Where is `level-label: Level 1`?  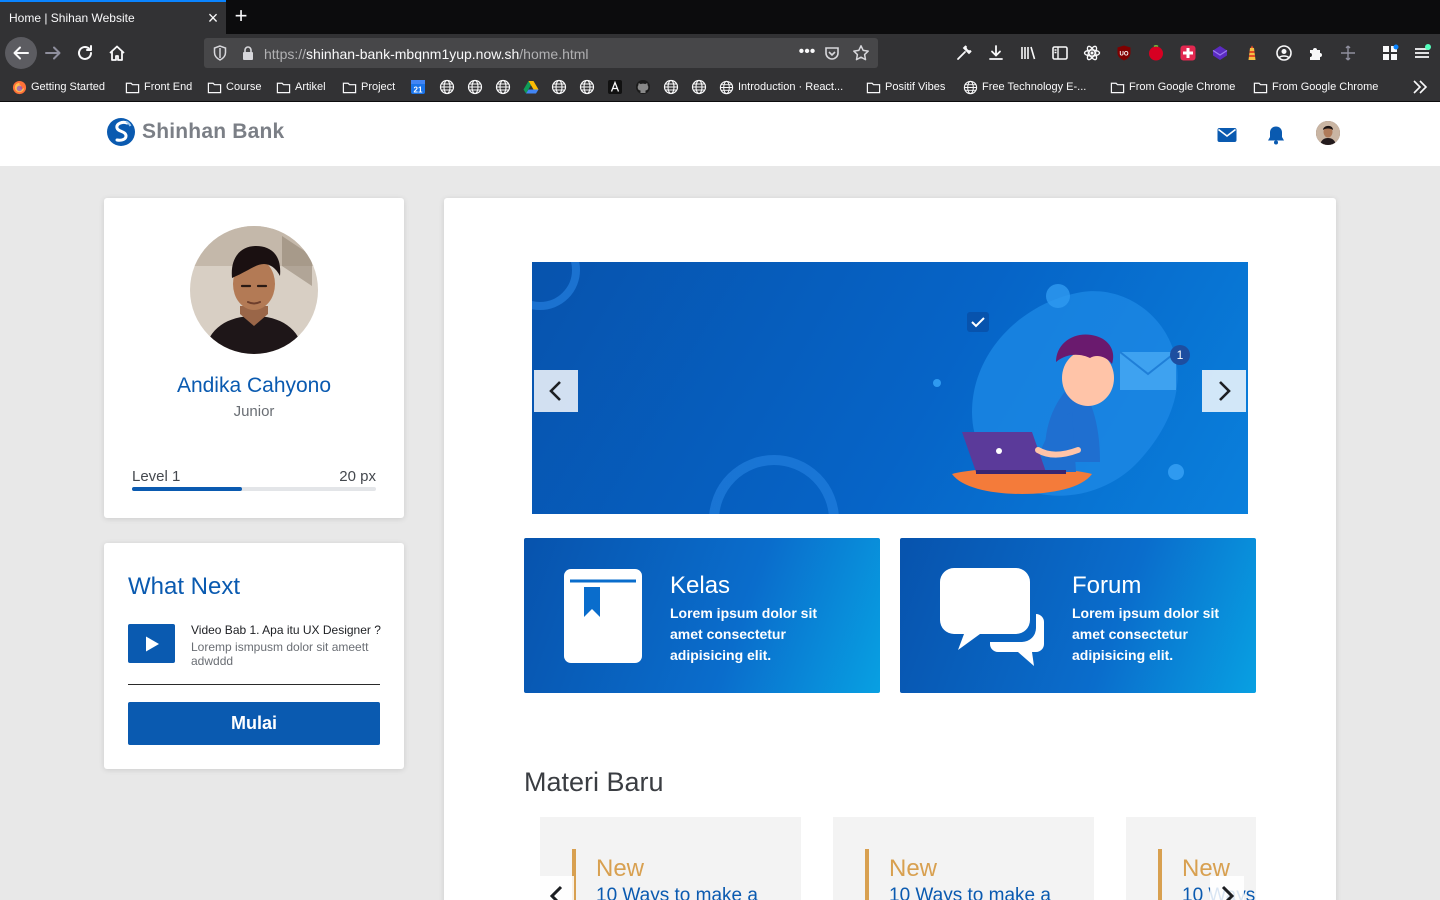 level-label: Level 1 is located at coordinates (156, 476).